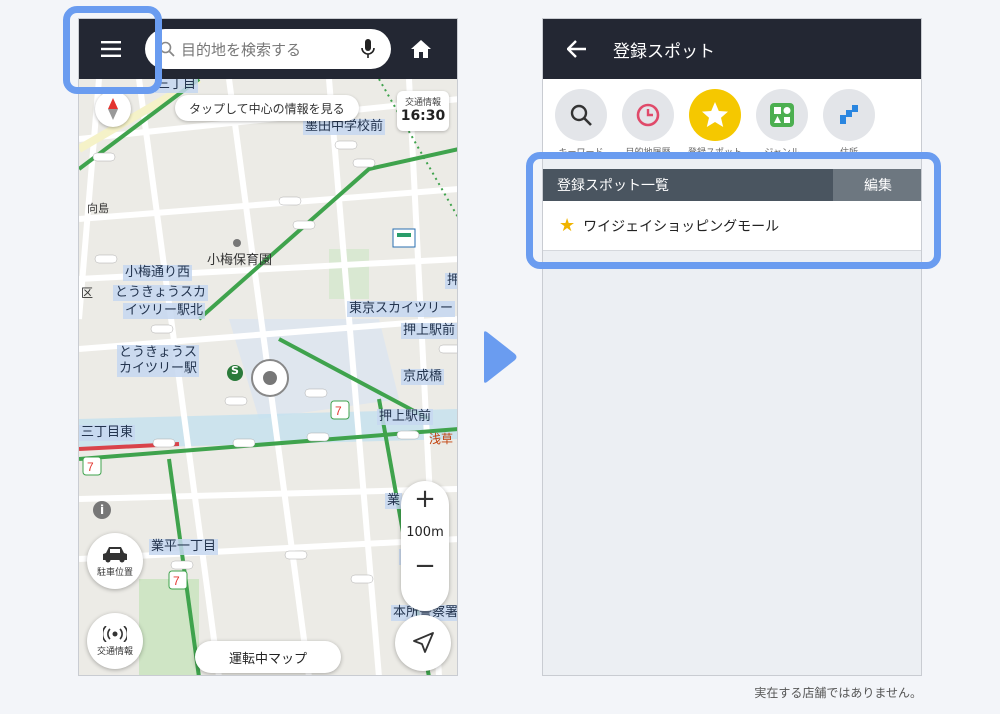  Describe the element at coordinates (114, 651) in the screenshot. I see `traffic-info-button-label: 交通情報` at that location.